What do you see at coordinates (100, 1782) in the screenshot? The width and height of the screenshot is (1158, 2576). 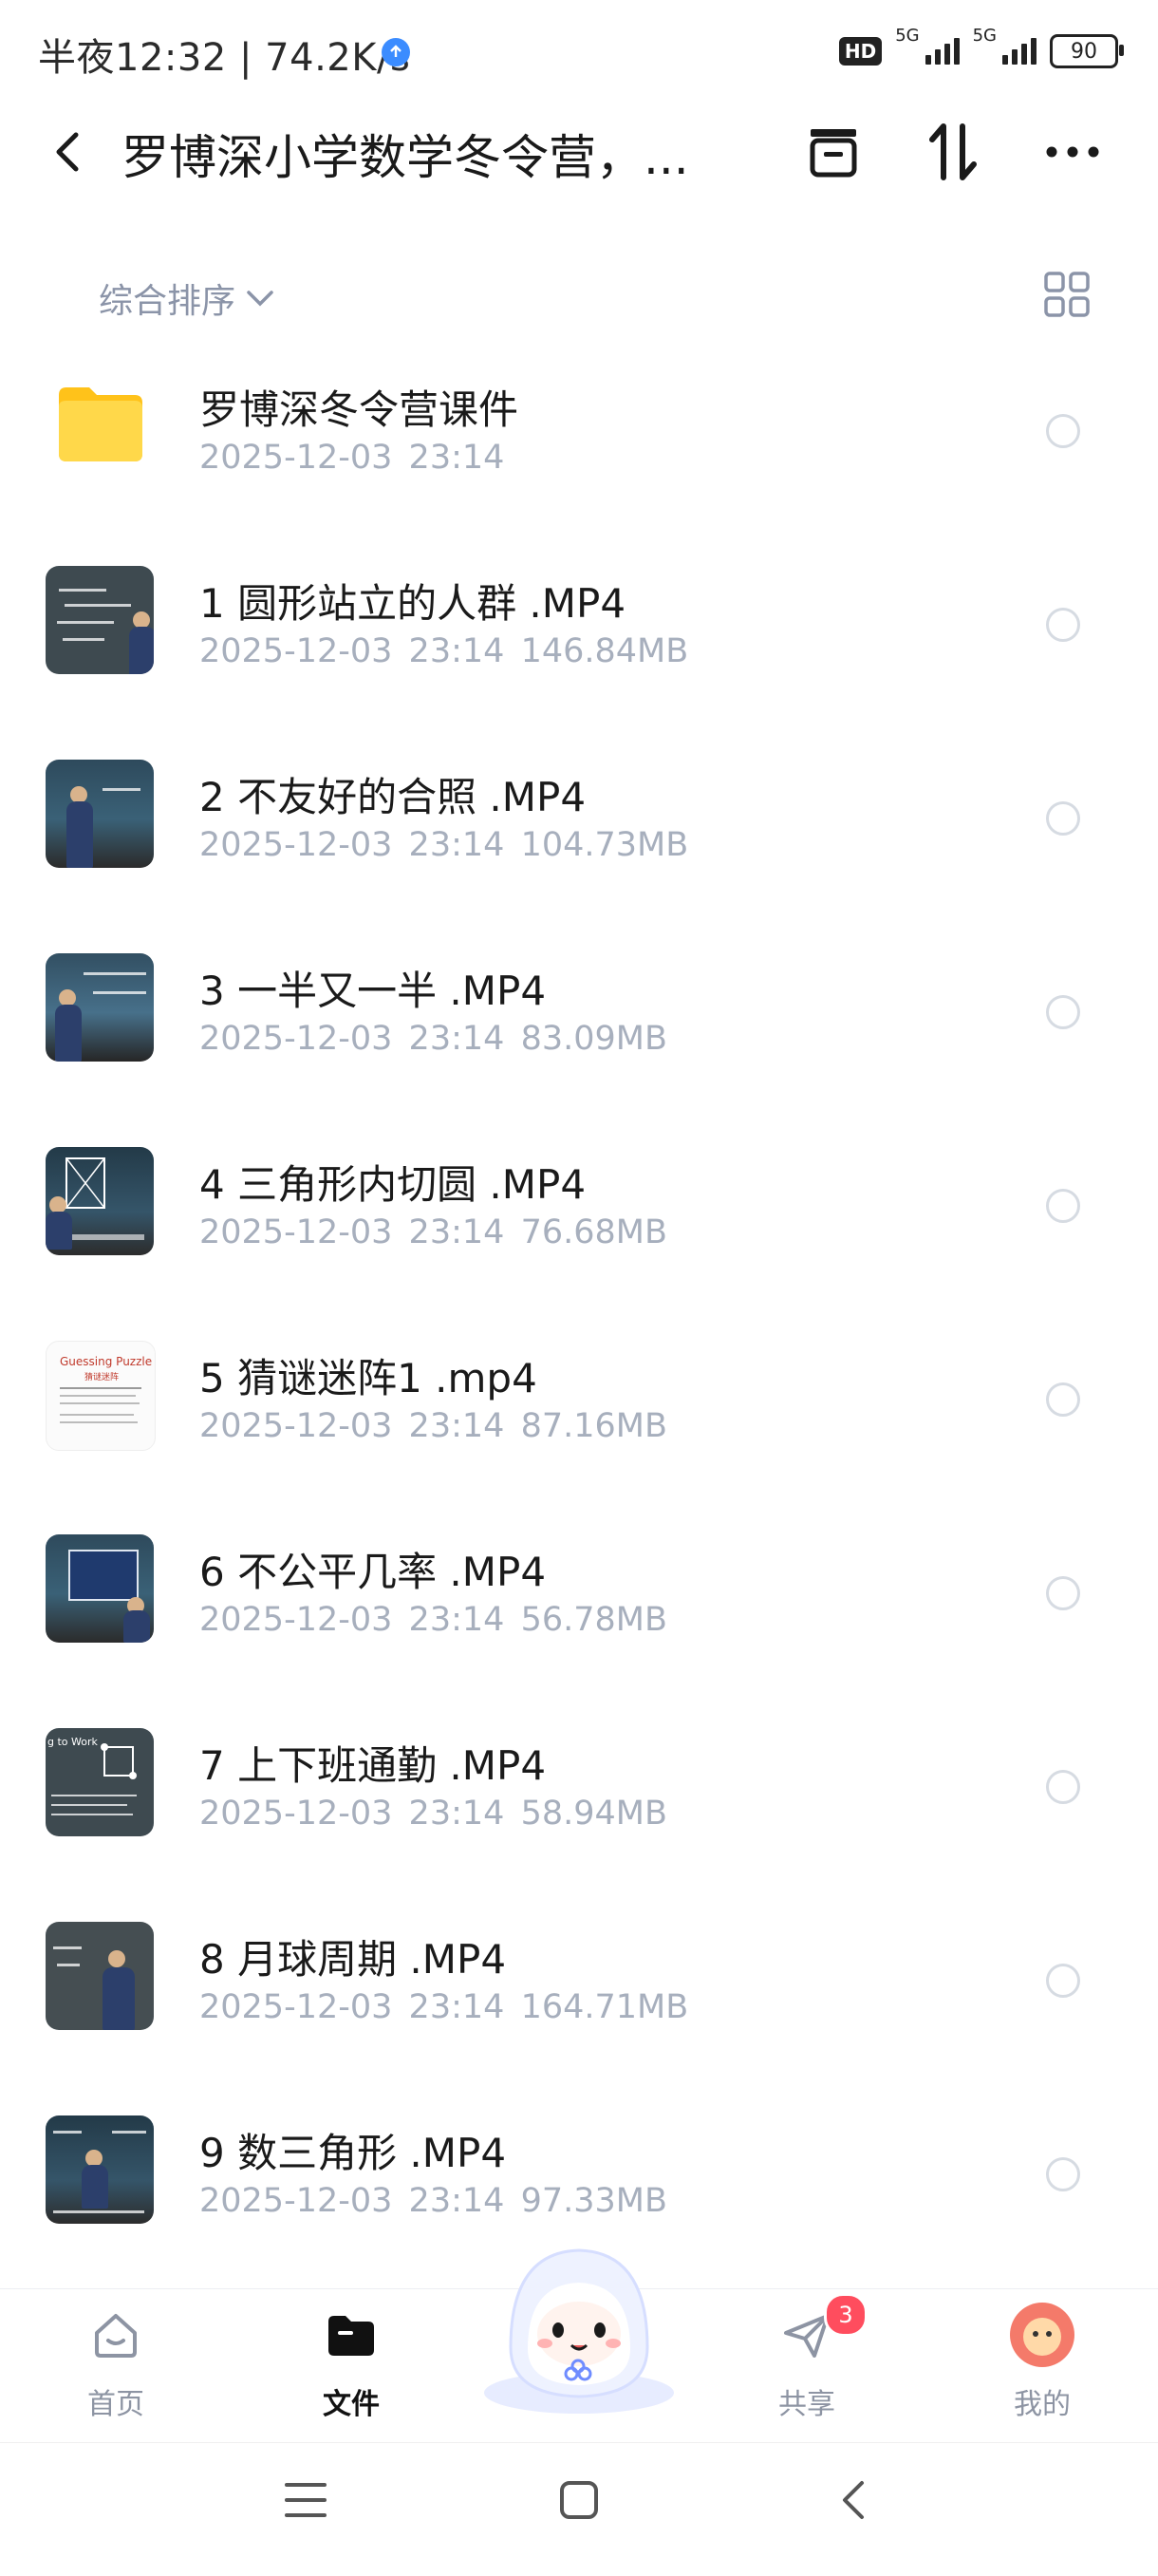 I see `video-thumbnail: g to Work` at bounding box center [100, 1782].